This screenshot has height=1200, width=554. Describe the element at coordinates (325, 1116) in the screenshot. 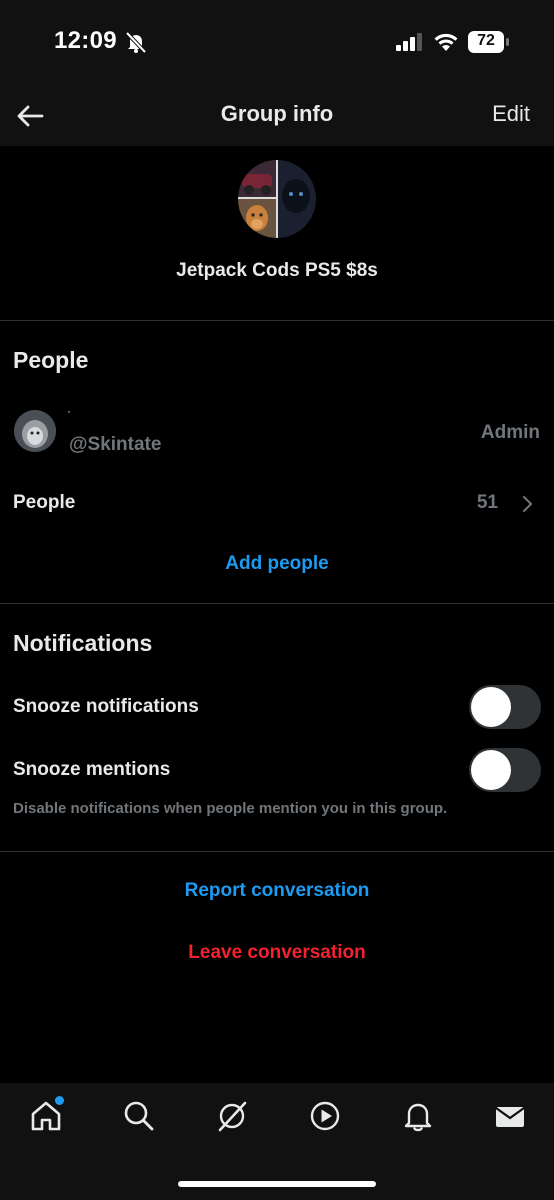

I see `play-icon` at that location.